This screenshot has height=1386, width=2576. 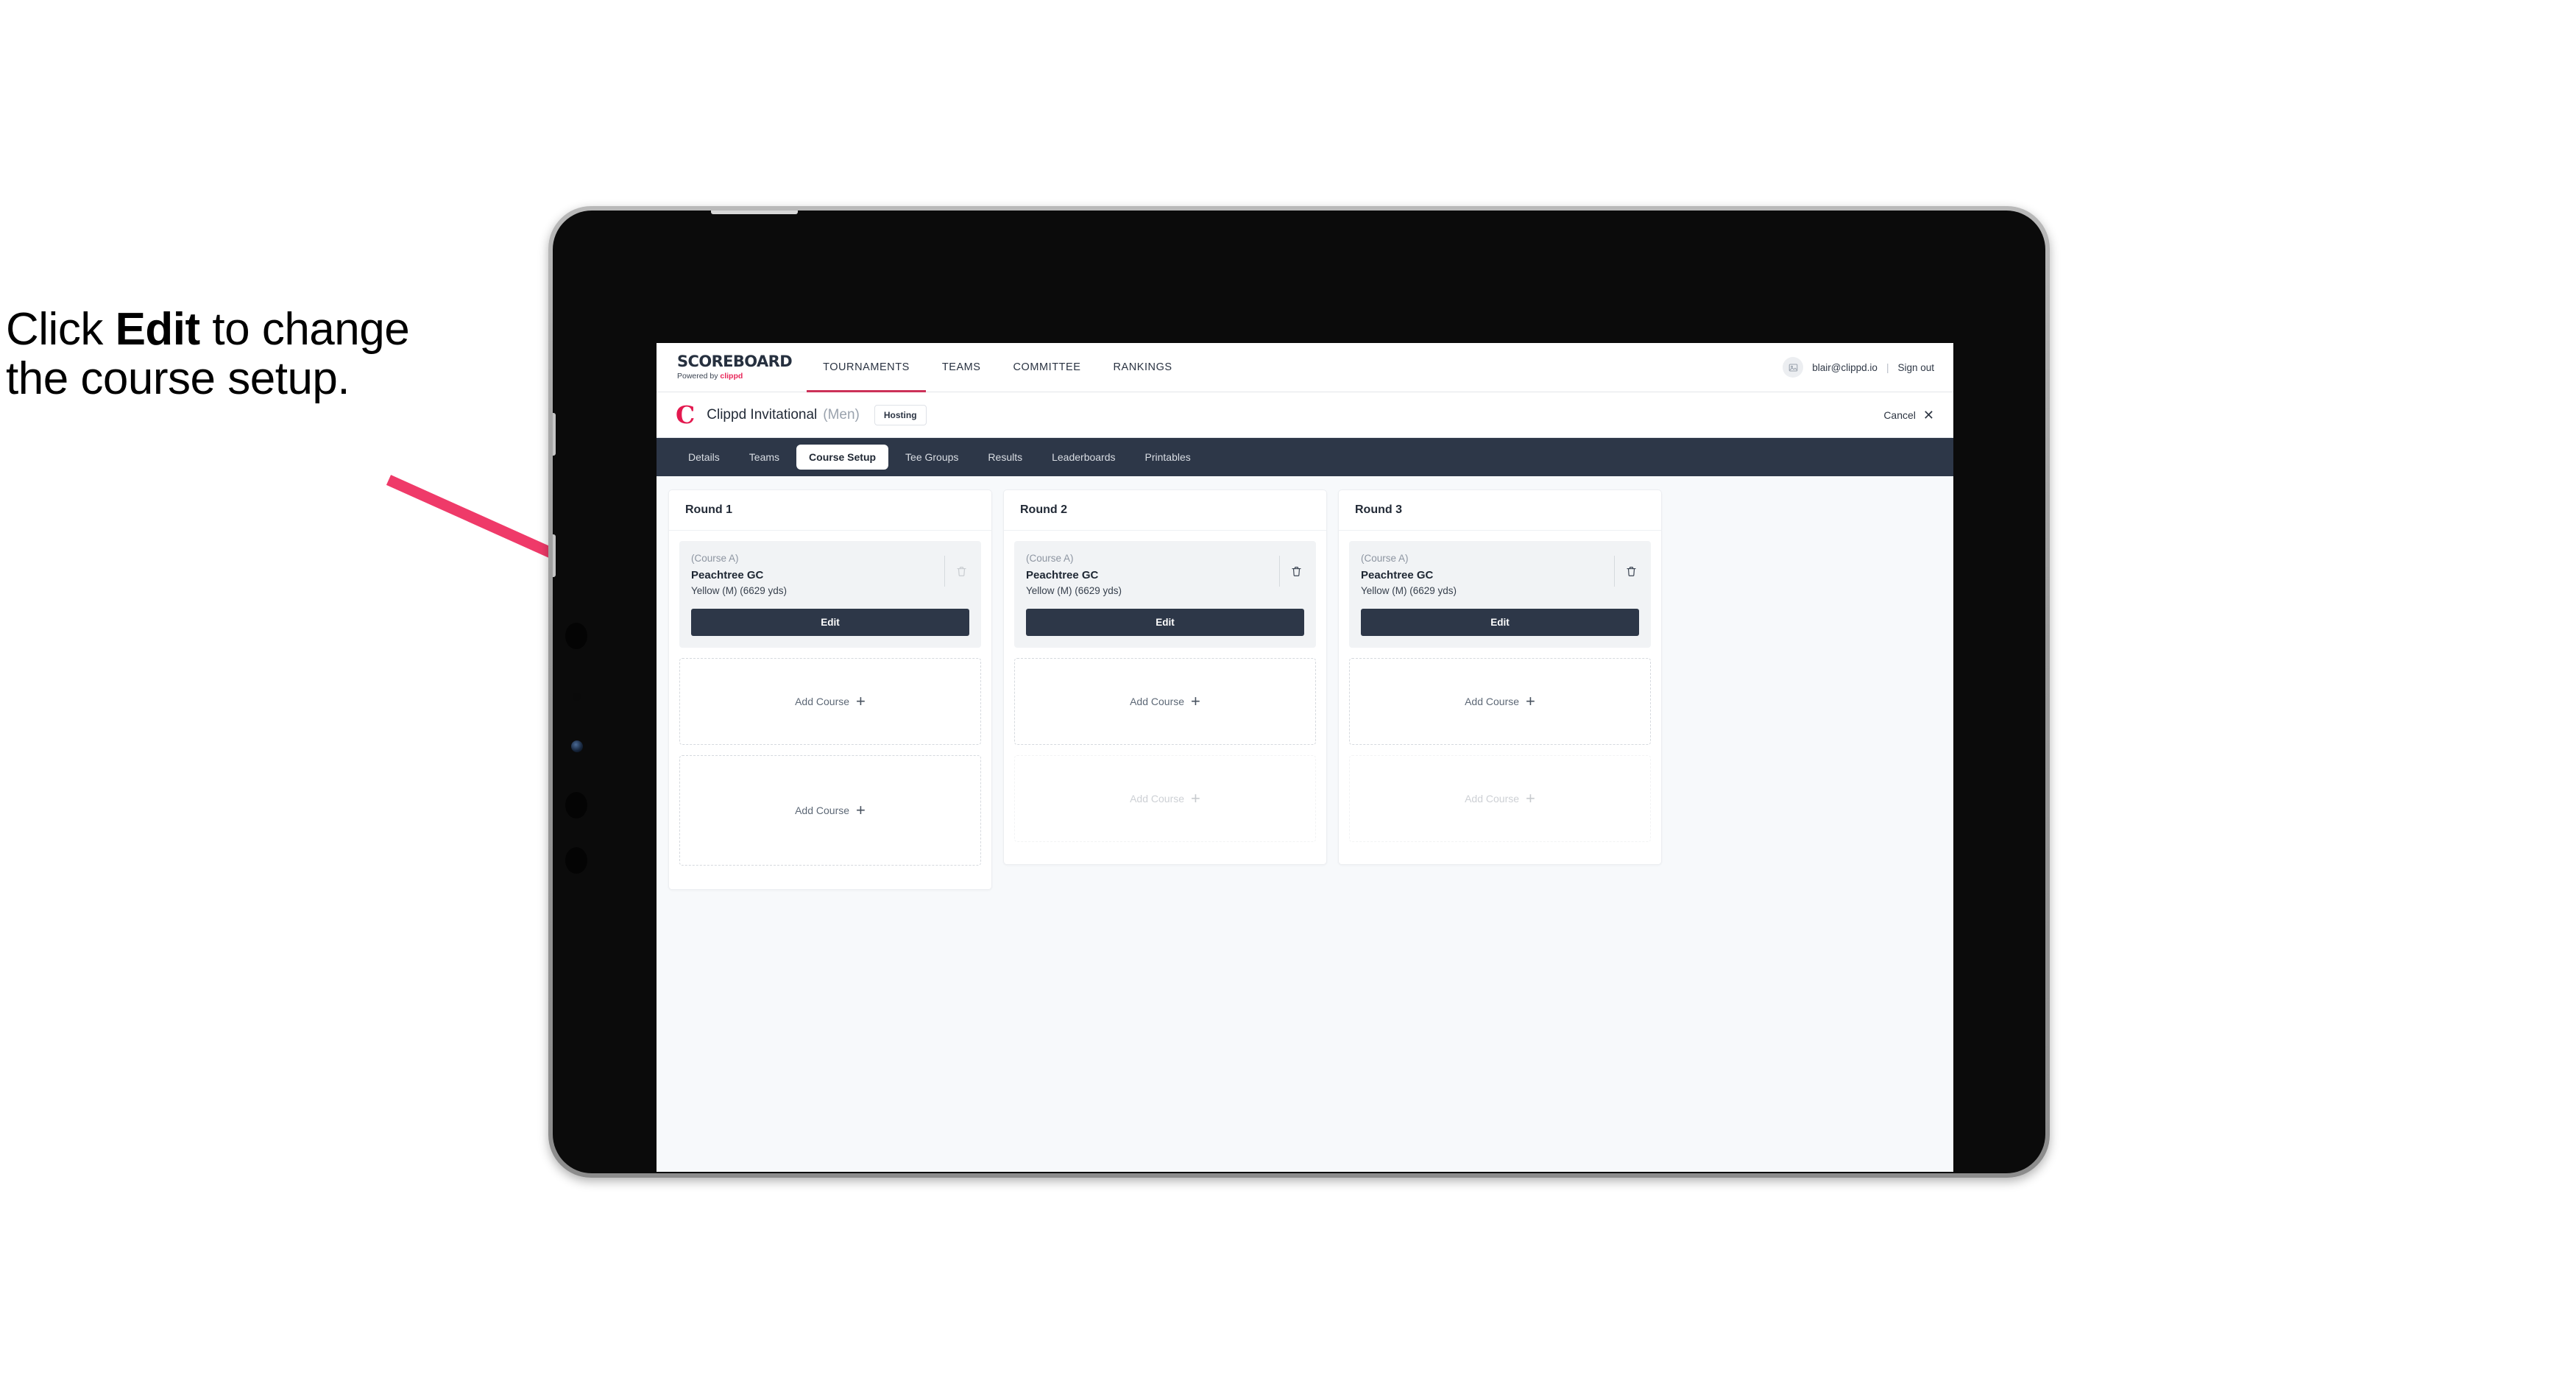 I want to click on volume-down-button, so click(x=554, y=555).